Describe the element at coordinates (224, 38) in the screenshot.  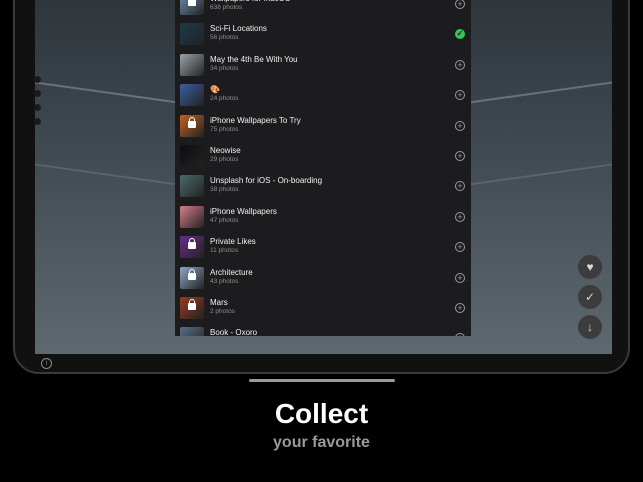
I see `collection-count: 56 photos` at that location.